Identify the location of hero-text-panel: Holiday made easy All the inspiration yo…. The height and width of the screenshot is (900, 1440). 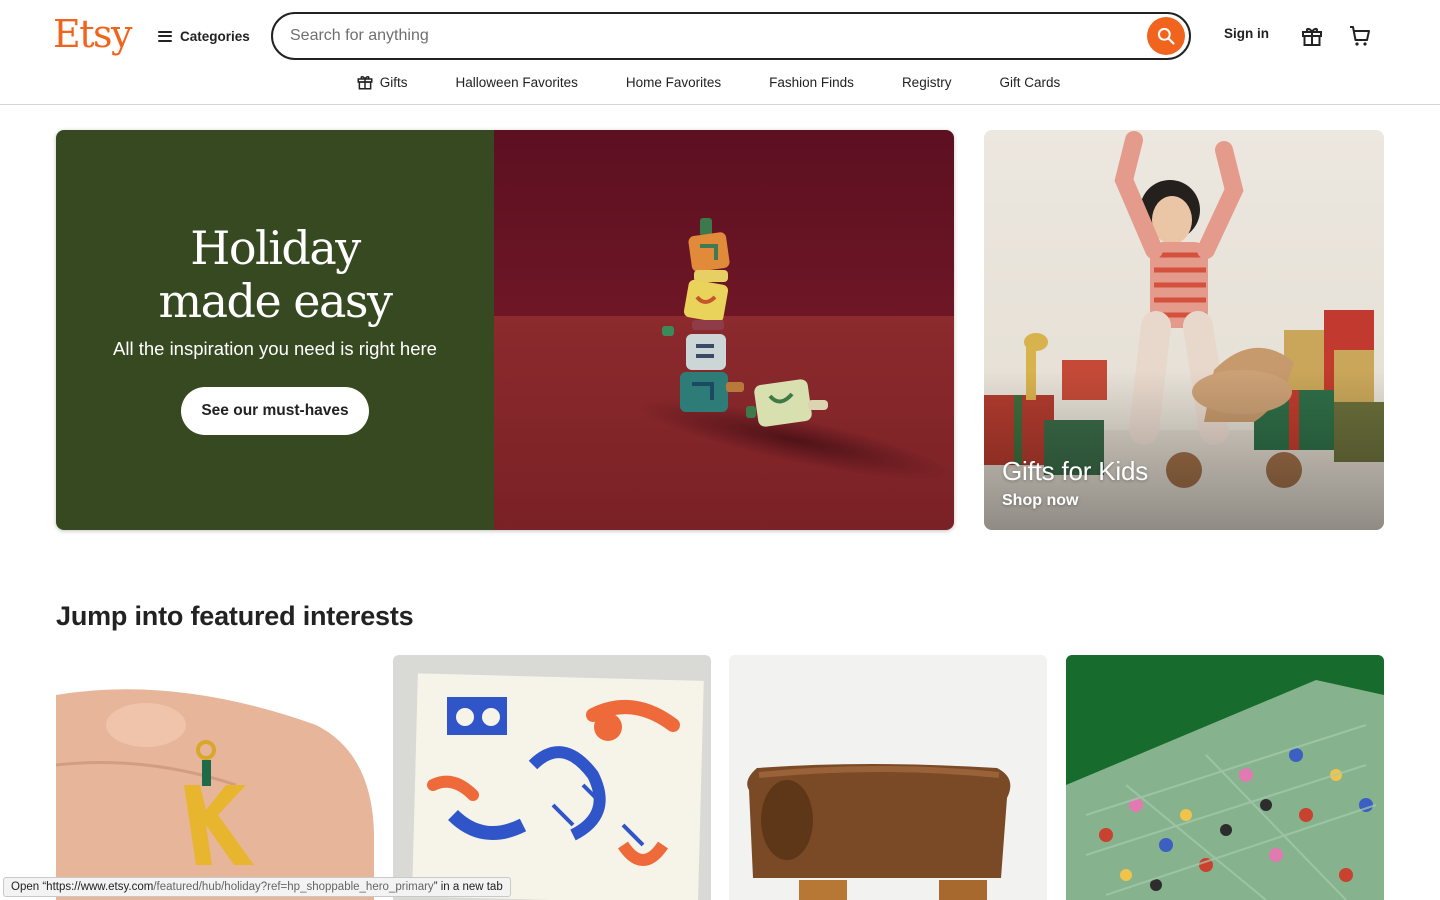
(275, 330).